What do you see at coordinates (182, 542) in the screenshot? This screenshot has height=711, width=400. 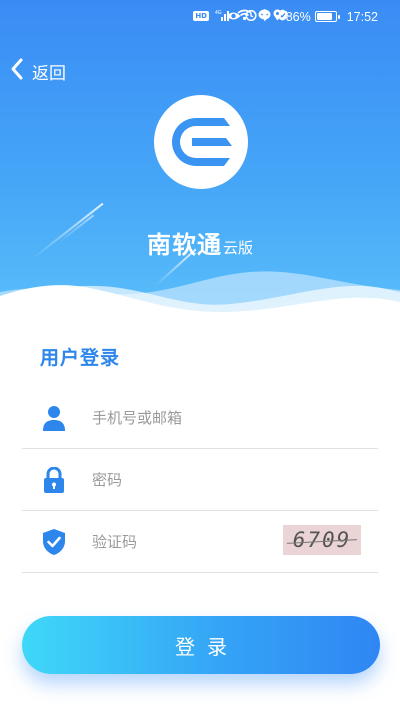 I see `captcha-input` at bounding box center [182, 542].